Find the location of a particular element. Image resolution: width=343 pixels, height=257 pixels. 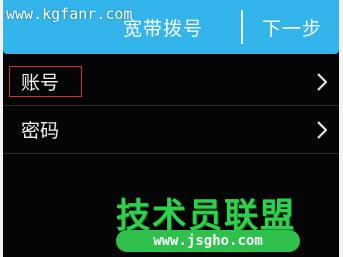

title-divider is located at coordinates (242, 27).